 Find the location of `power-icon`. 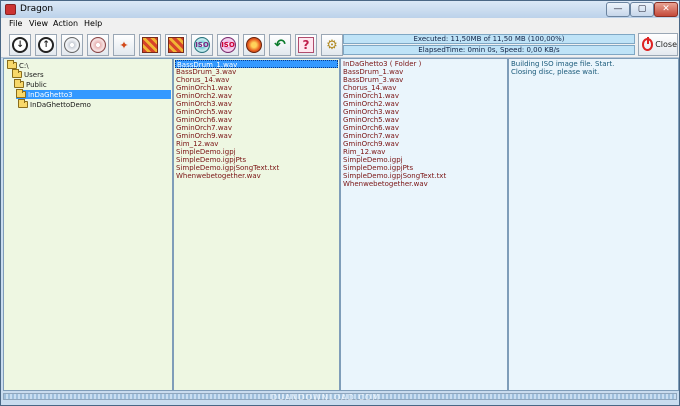

power-icon is located at coordinates (648, 44).